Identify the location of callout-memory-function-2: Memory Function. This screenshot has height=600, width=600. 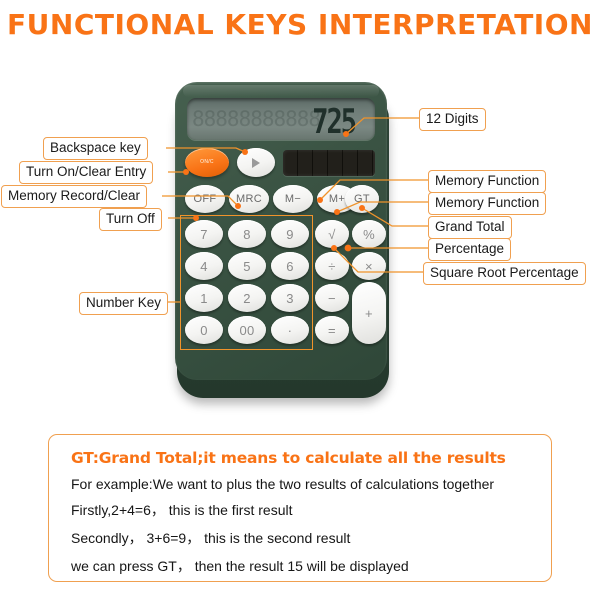
(487, 203).